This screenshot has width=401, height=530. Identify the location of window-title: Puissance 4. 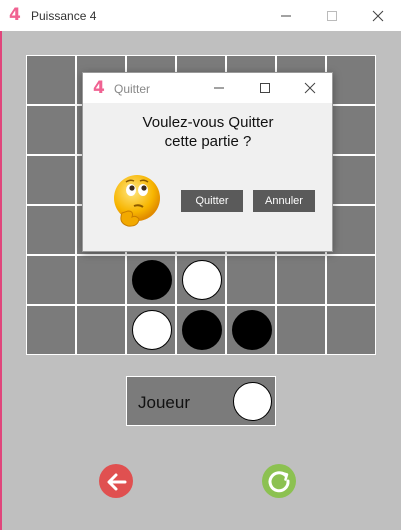
(64, 16).